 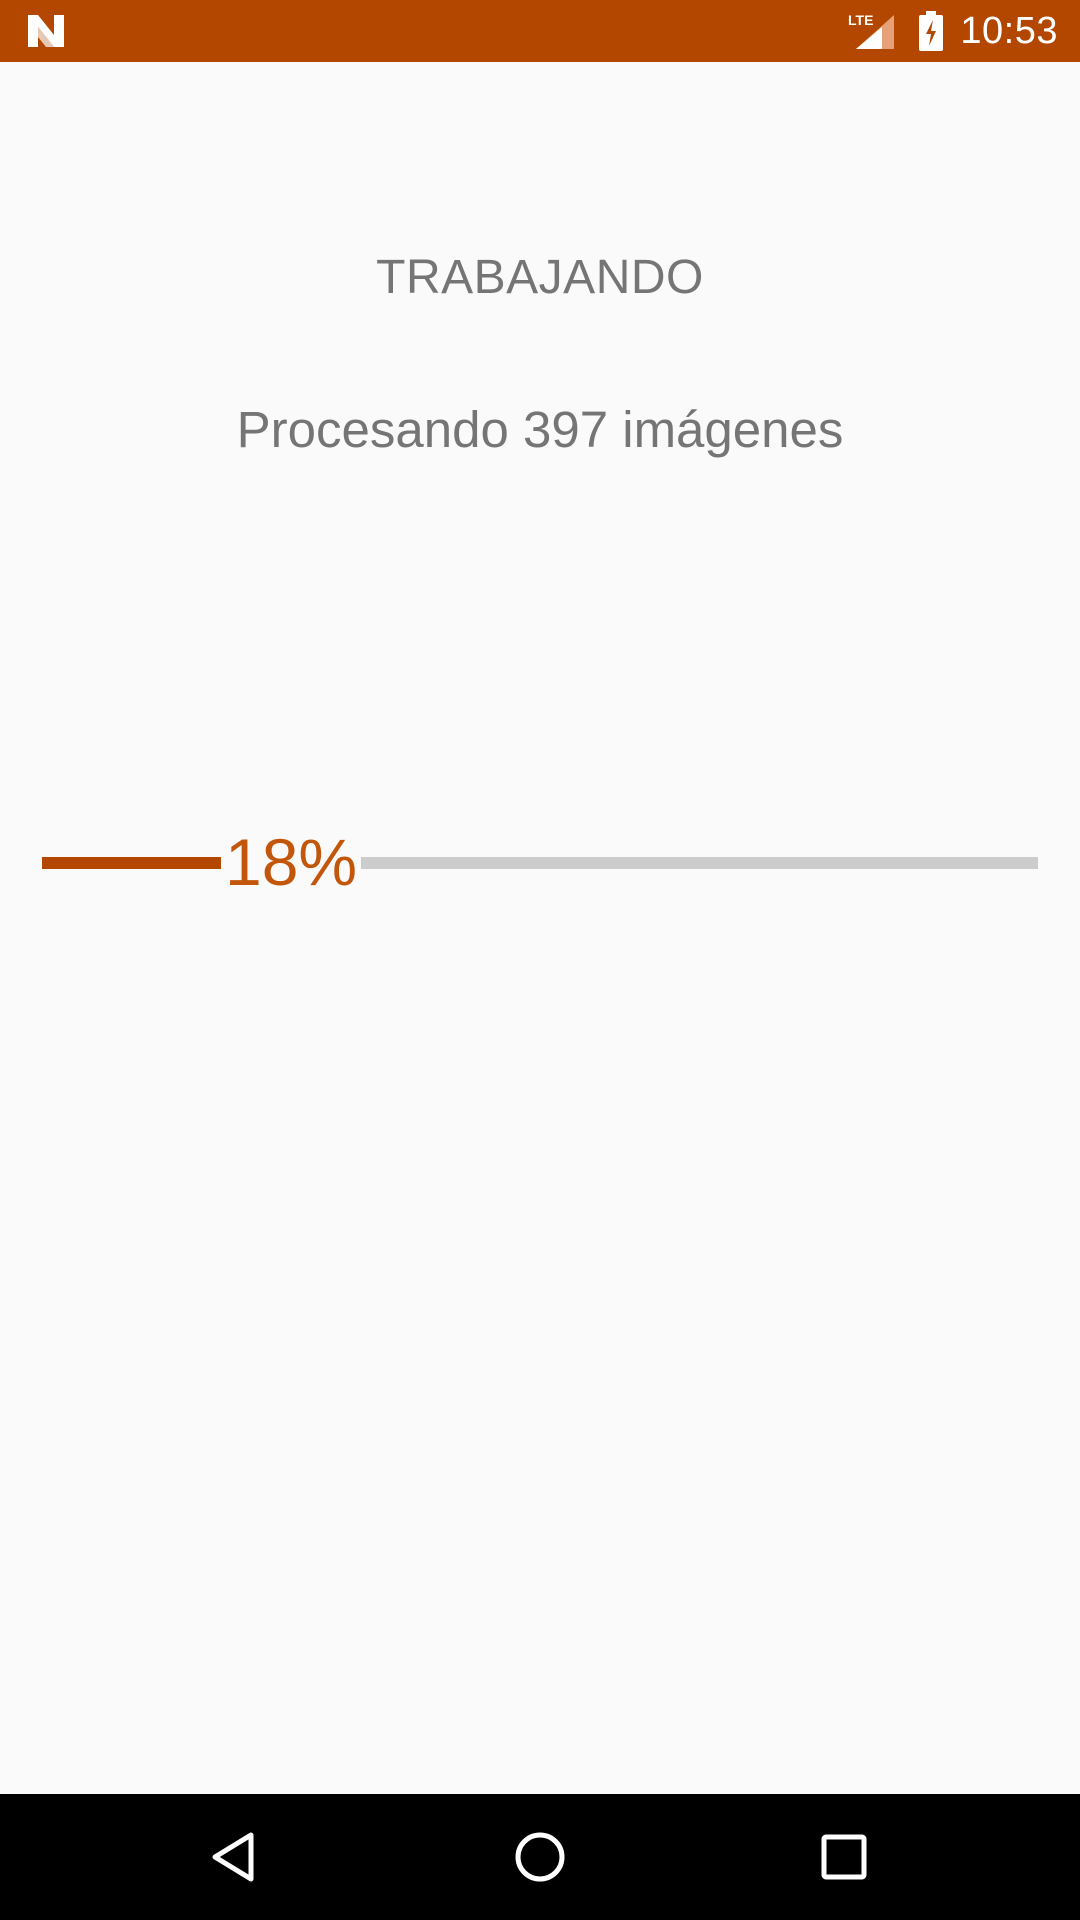 What do you see at coordinates (699, 863) in the screenshot?
I see `progress-track` at bounding box center [699, 863].